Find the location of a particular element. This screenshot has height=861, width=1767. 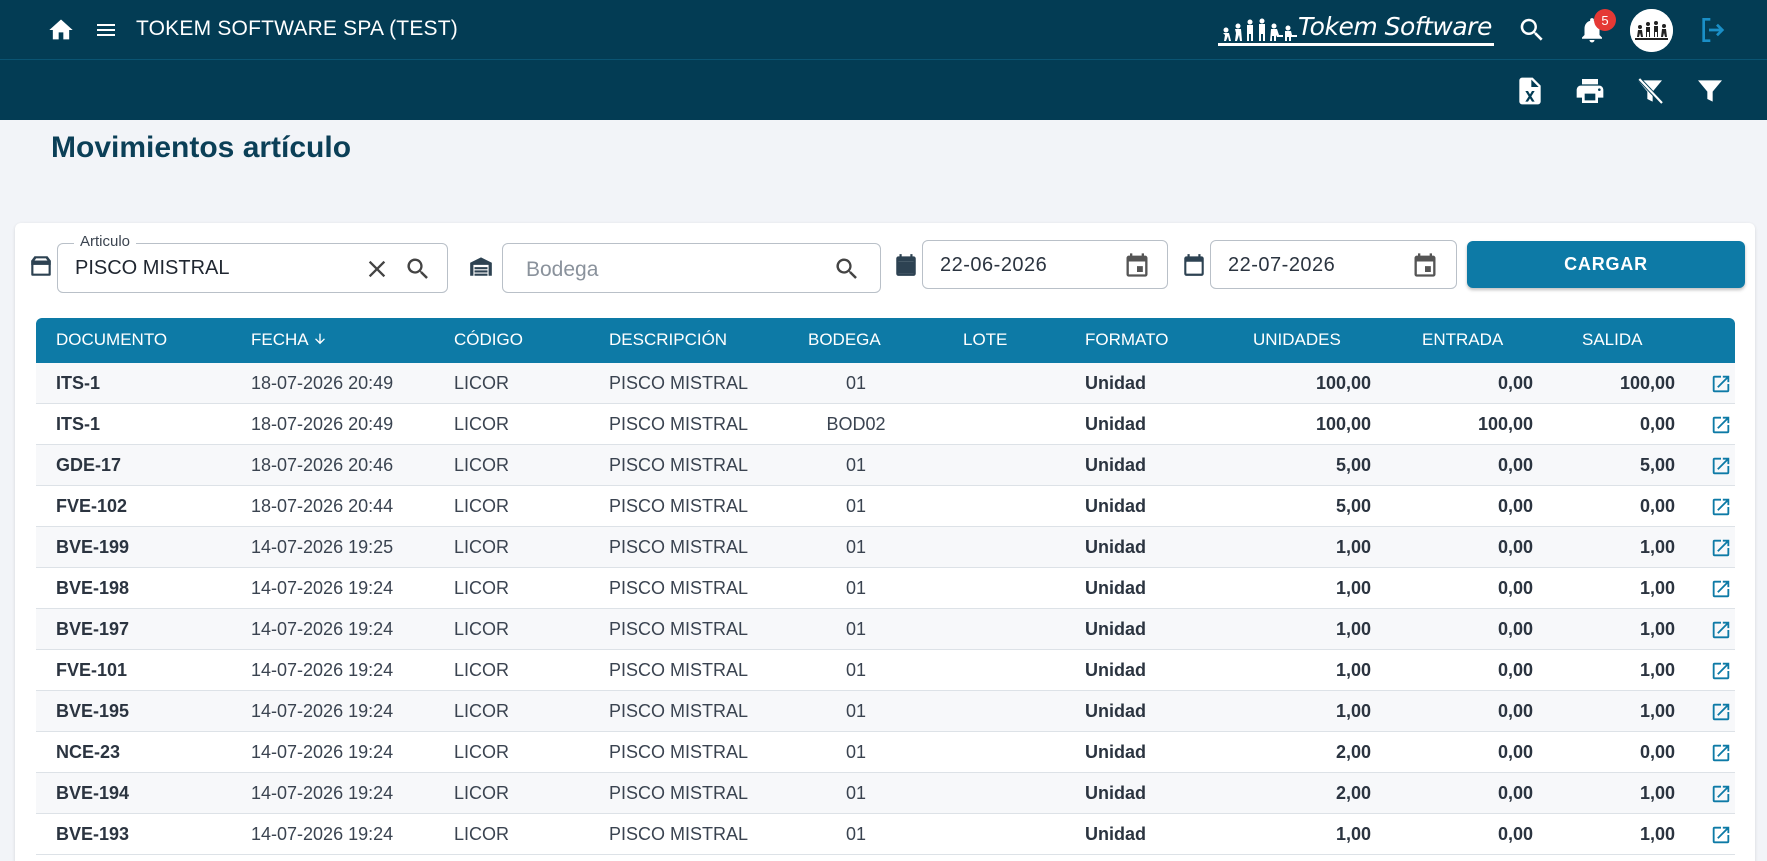

brand-logo: Tokem Software is located at coordinates (1356, 30).